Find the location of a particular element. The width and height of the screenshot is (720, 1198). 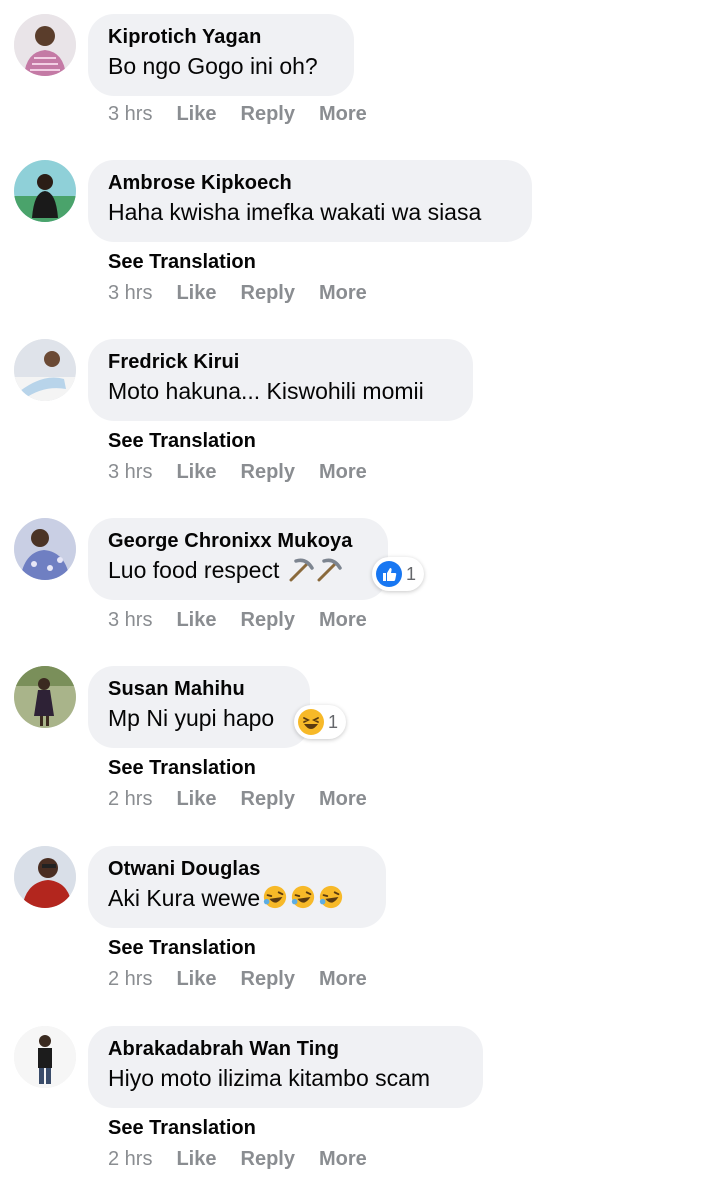

comment-bubble: George Chronixx Mukoya Luo food respect is located at coordinates (238, 559).